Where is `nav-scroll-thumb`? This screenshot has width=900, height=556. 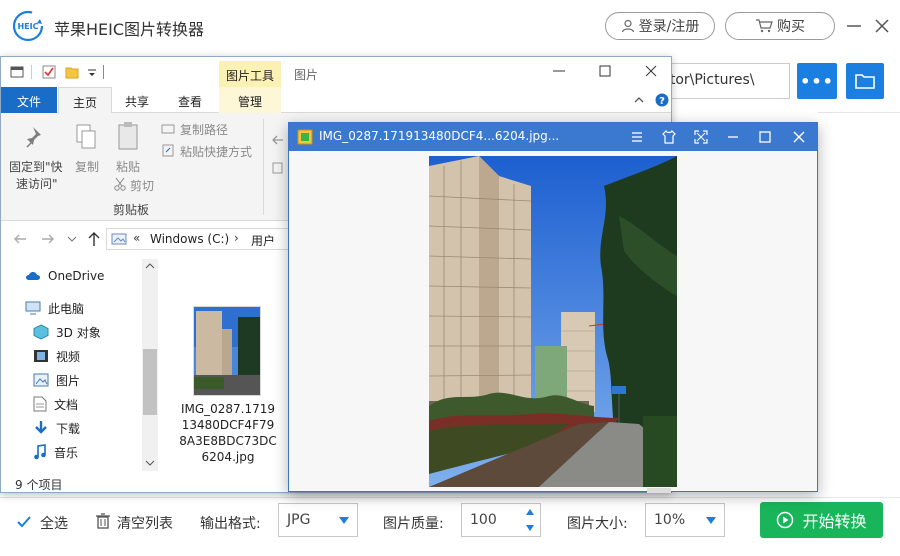 nav-scroll-thumb is located at coordinates (150, 382).